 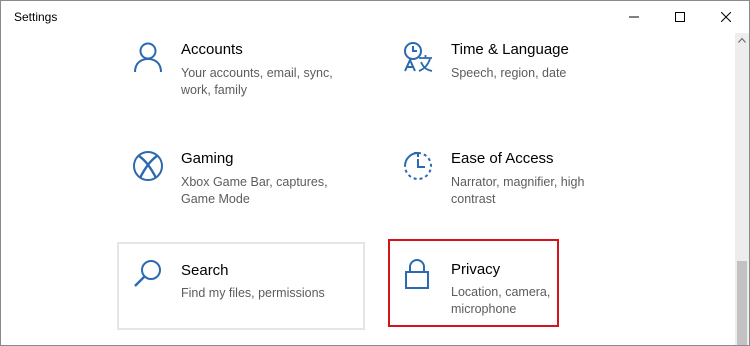 What do you see at coordinates (253, 293) in the screenshot?
I see `tile-description: Find my files, permissions` at bounding box center [253, 293].